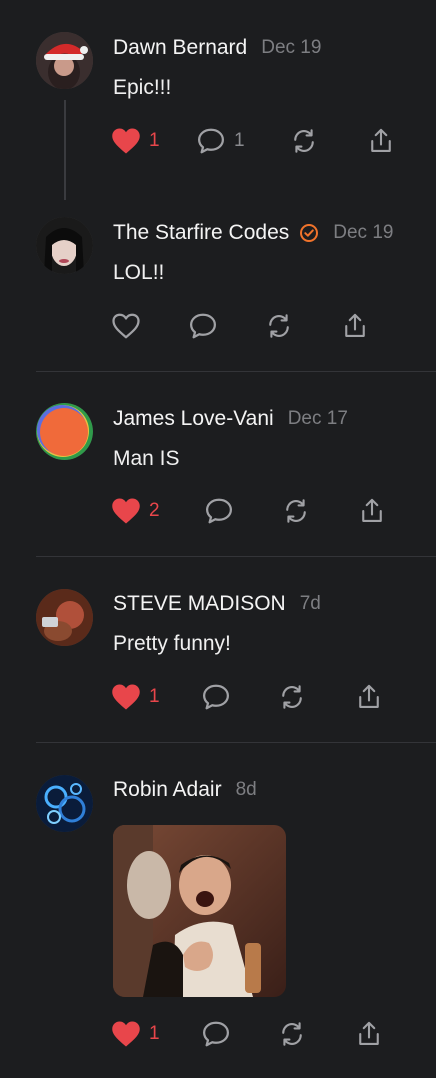 The height and width of the screenshot is (1078, 436). Describe the element at coordinates (310, 603) in the screenshot. I see `post-date: 7d` at that location.